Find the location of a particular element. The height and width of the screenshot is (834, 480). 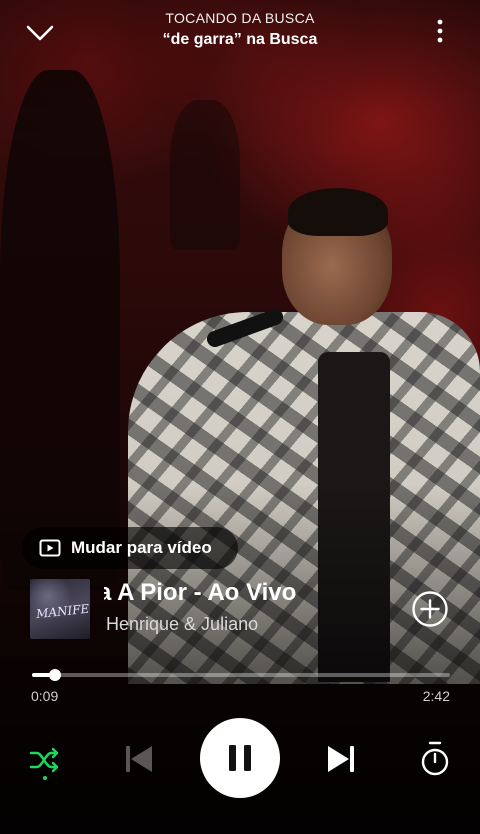

album-cover: MANIFESTO is located at coordinates (60, 609).